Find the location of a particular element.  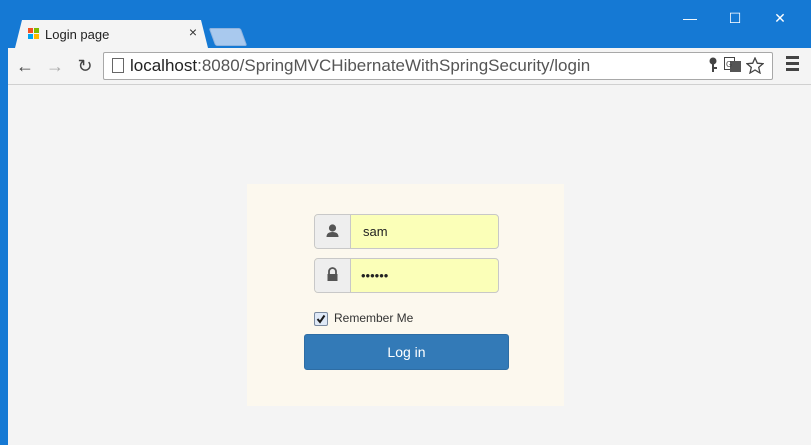

tab-title: Login page is located at coordinates (77, 34).